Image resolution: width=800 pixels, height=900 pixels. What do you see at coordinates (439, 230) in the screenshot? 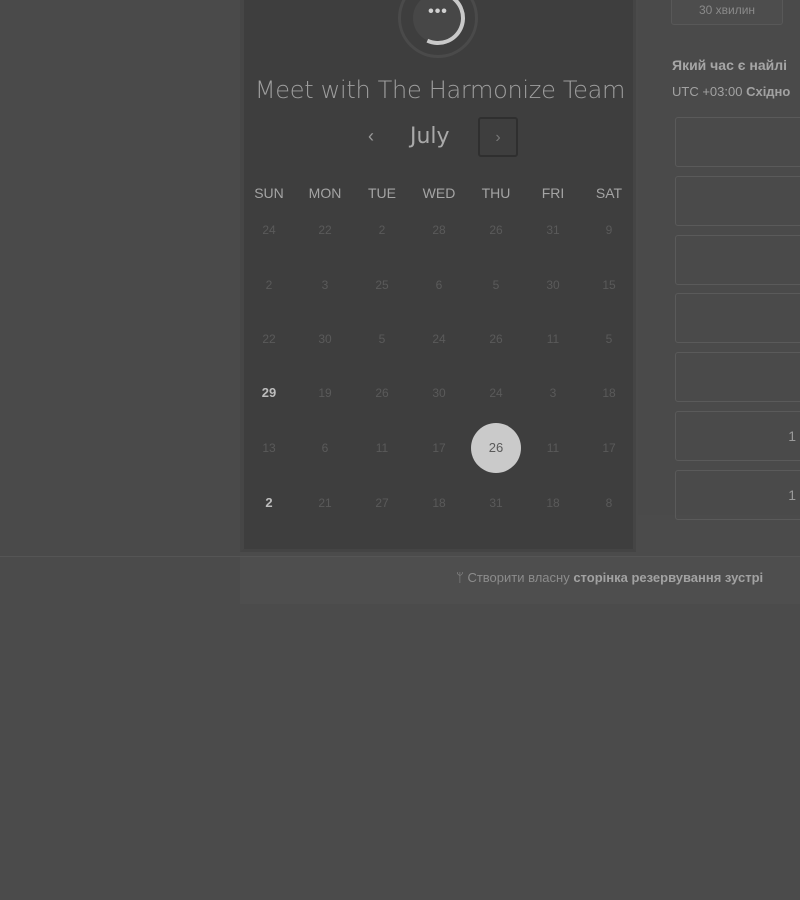
I see `calendar-day: 28` at bounding box center [439, 230].